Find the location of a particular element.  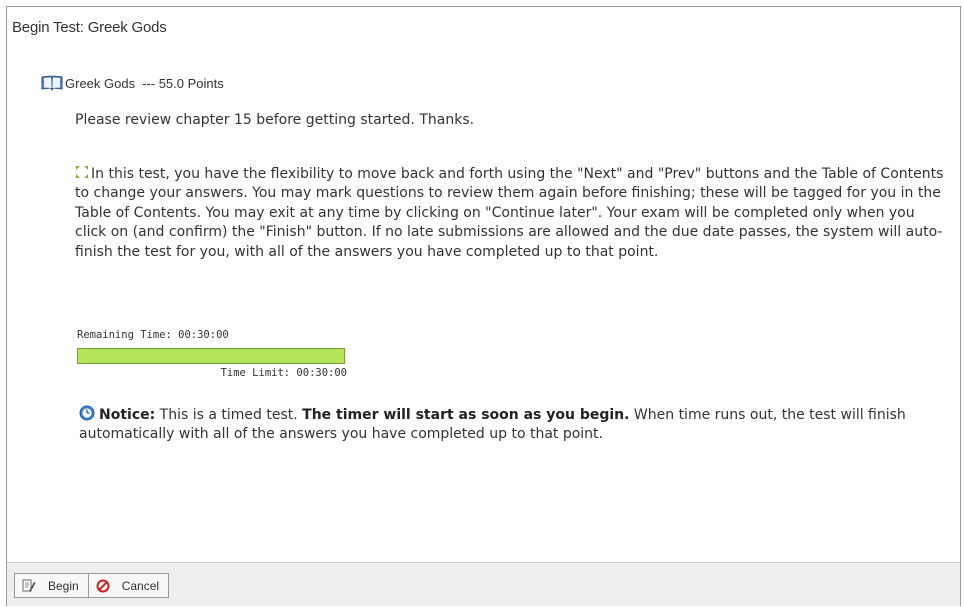

cancel-button: Cancel is located at coordinates (127, 585).